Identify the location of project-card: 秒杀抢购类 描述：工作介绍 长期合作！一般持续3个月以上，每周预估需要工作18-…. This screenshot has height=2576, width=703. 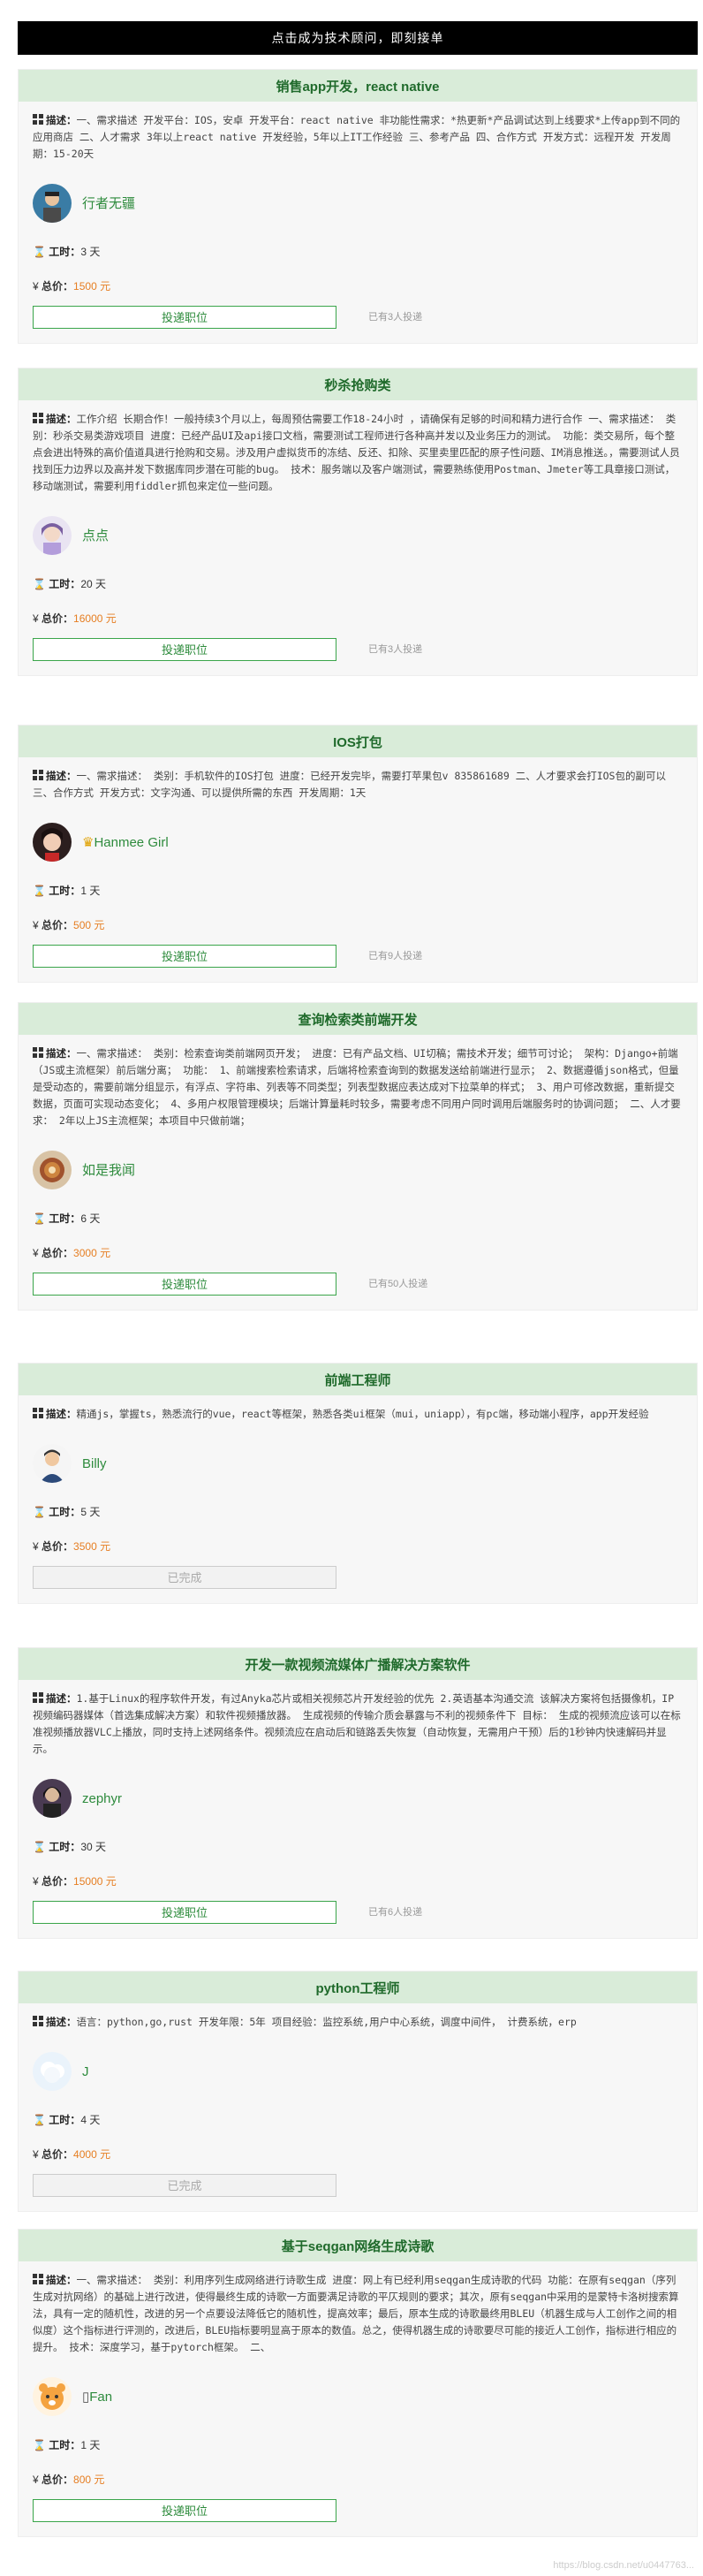
(358, 522).